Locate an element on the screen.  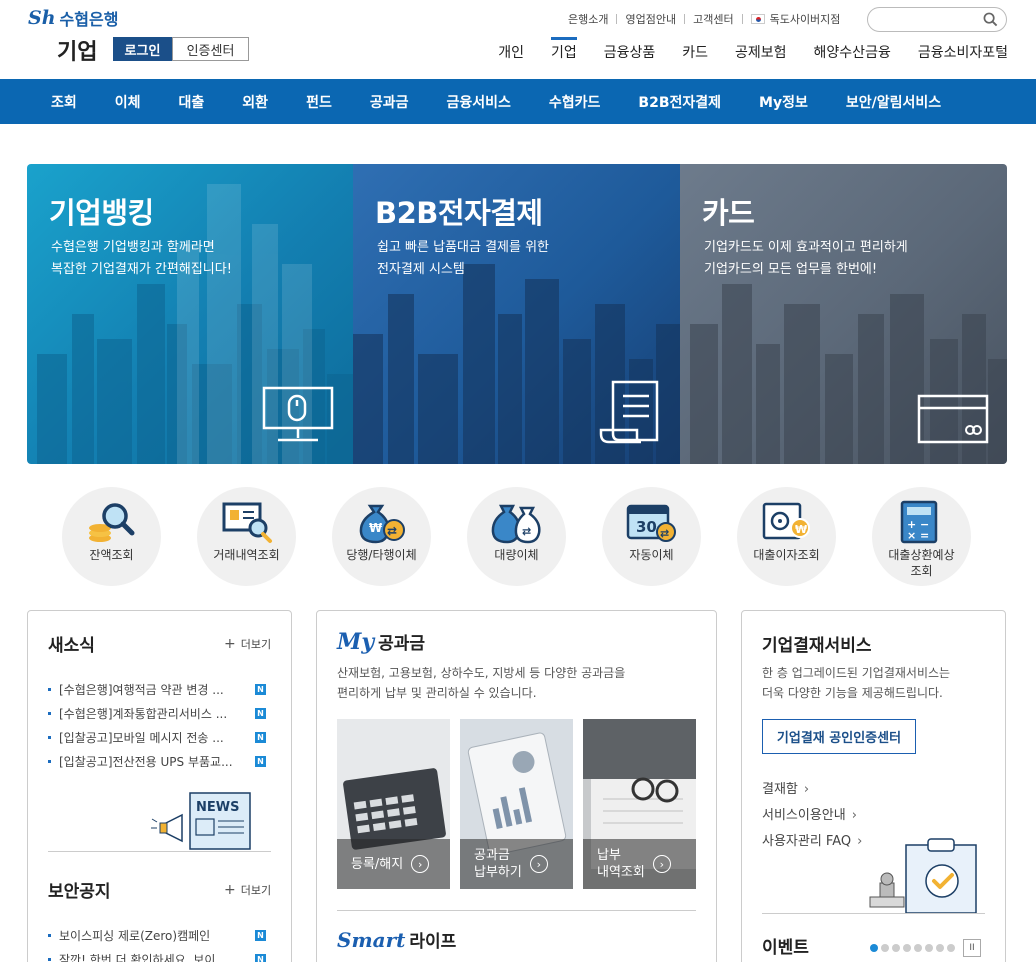
news-more-link: 더보기 is located at coordinates (247, 644).